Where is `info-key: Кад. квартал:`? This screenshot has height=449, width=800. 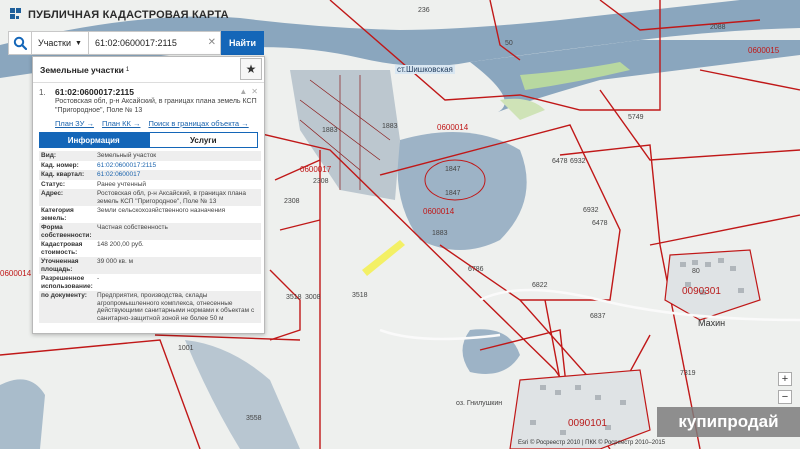 info-key: Кад. квартал: is located at coordinates (63, 174).